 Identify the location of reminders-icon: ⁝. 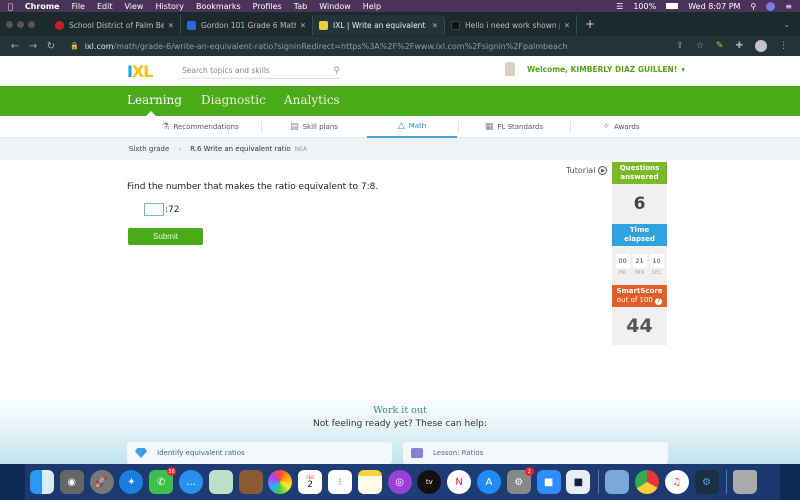
(339, 482).